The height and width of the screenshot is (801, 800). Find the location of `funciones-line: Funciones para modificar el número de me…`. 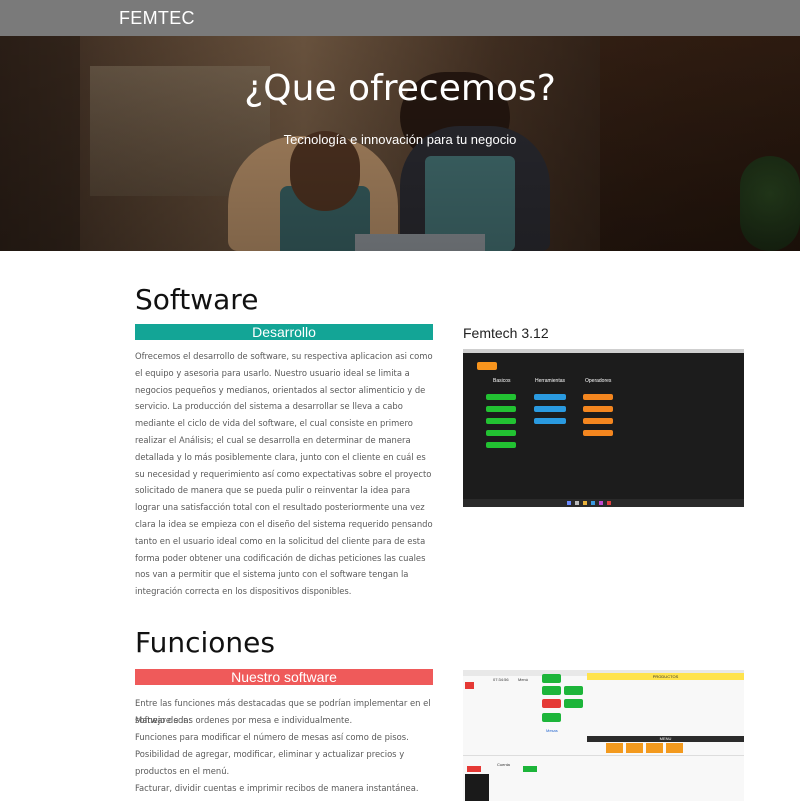

funciones-line: Funciones para modificar el número de me… is located at coordinates (272, 737).